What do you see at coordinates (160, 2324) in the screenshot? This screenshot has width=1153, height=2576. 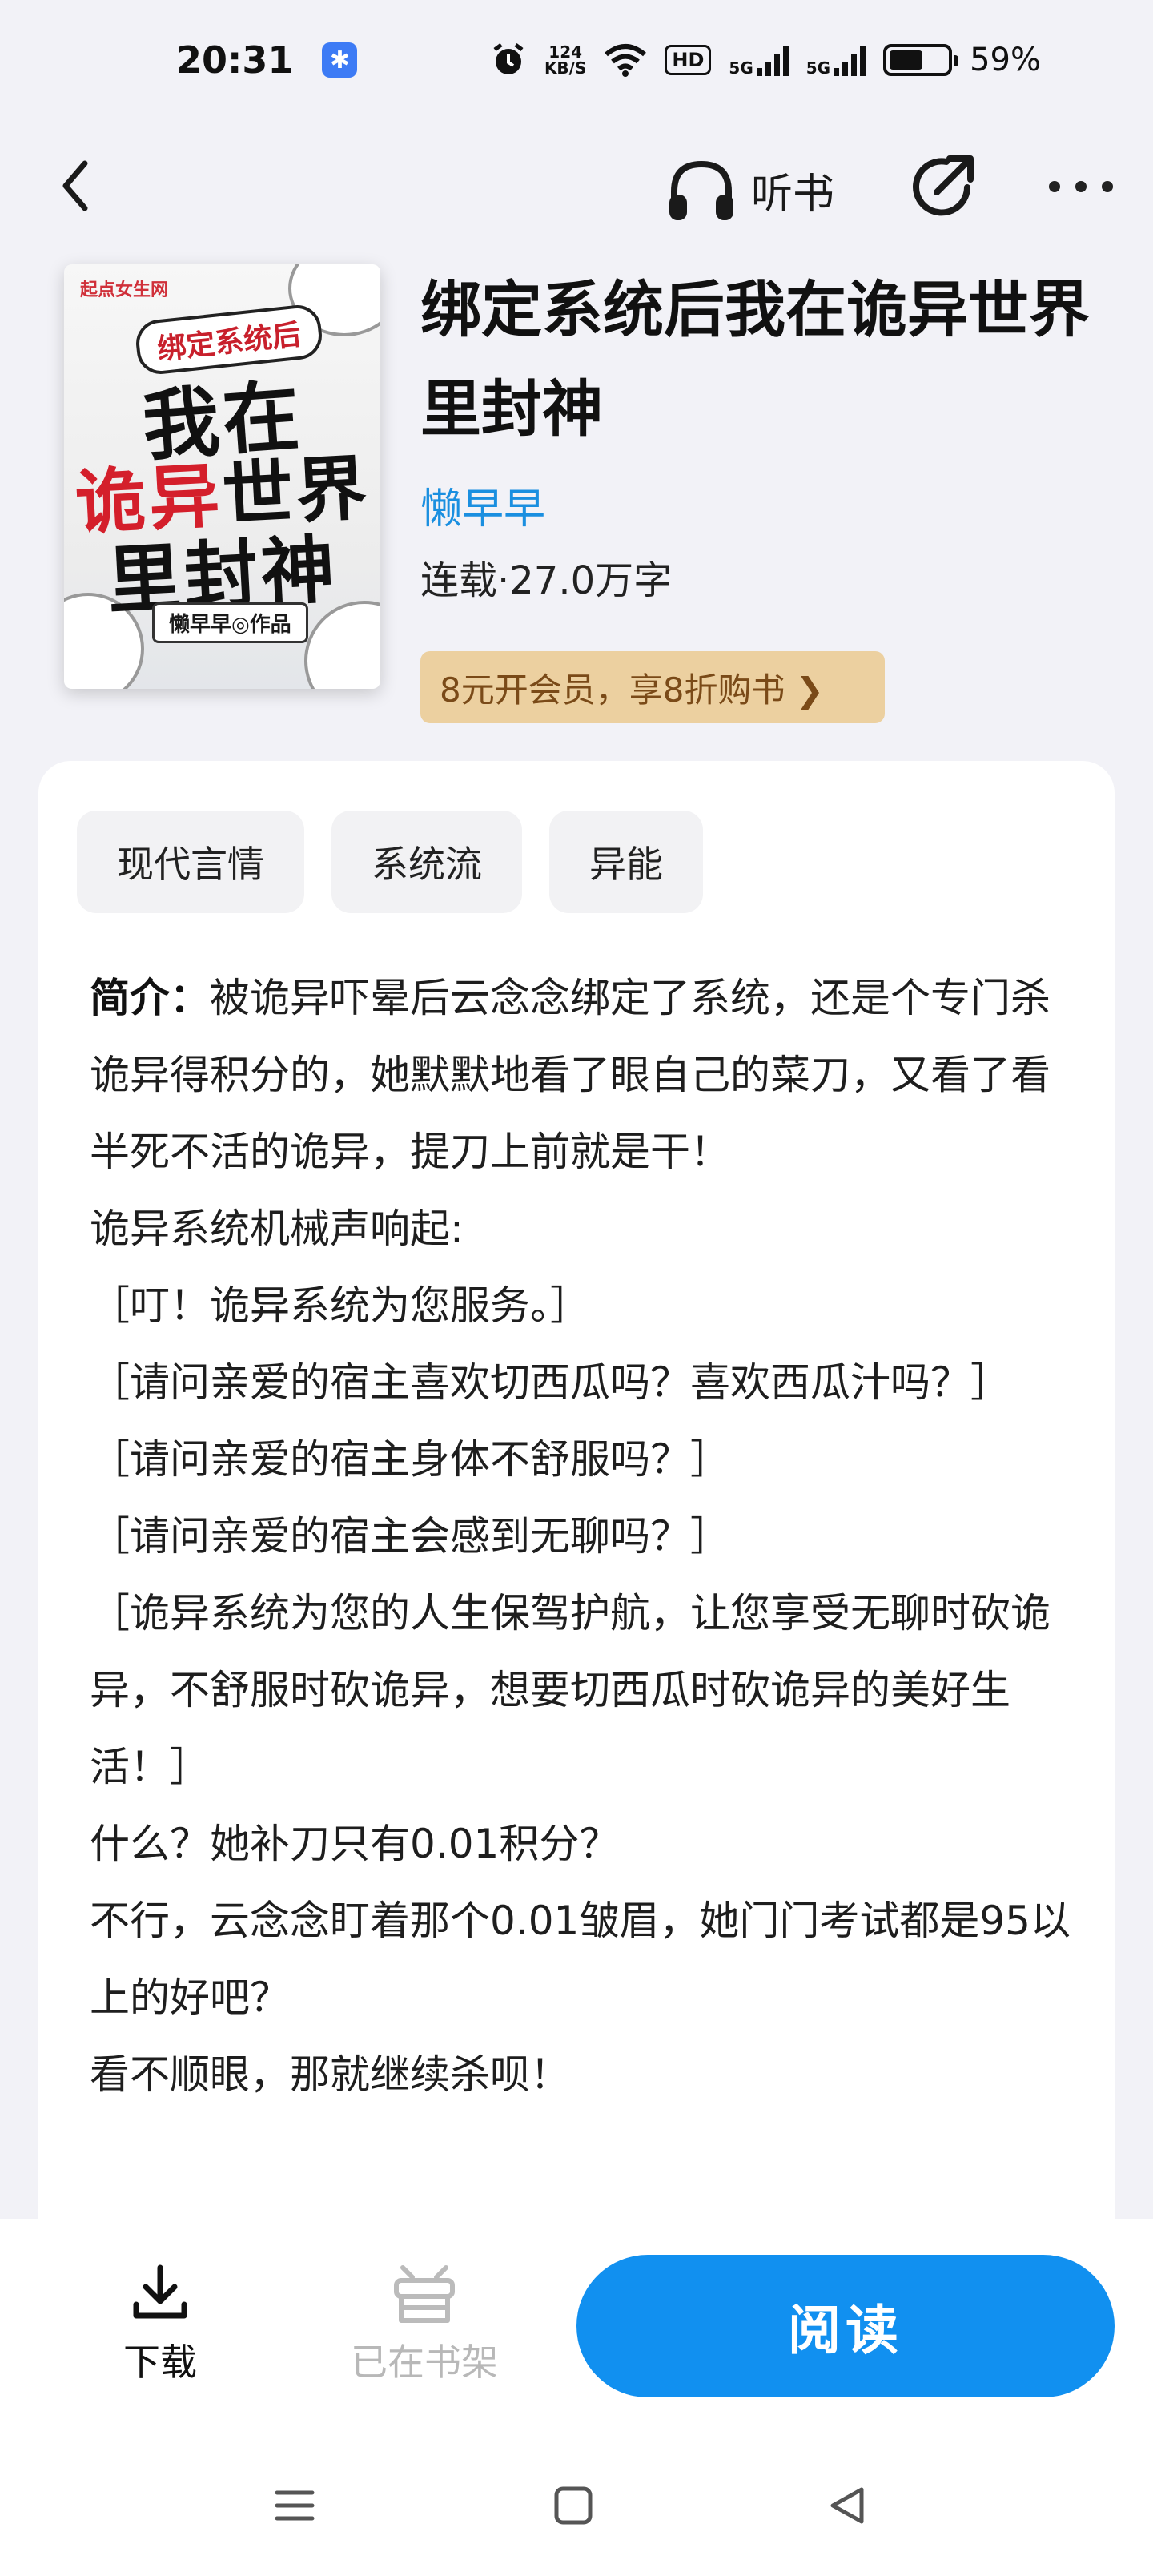 I see `download-button: 下载` at bounding box center [160, 2324].